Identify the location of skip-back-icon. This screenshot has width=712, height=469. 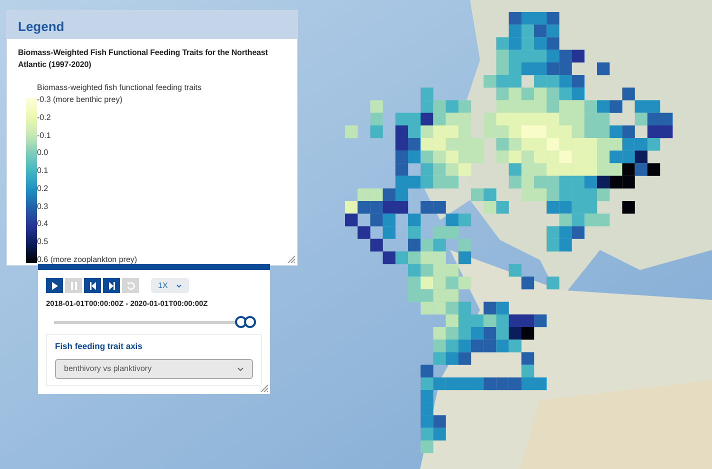
(93, 285).